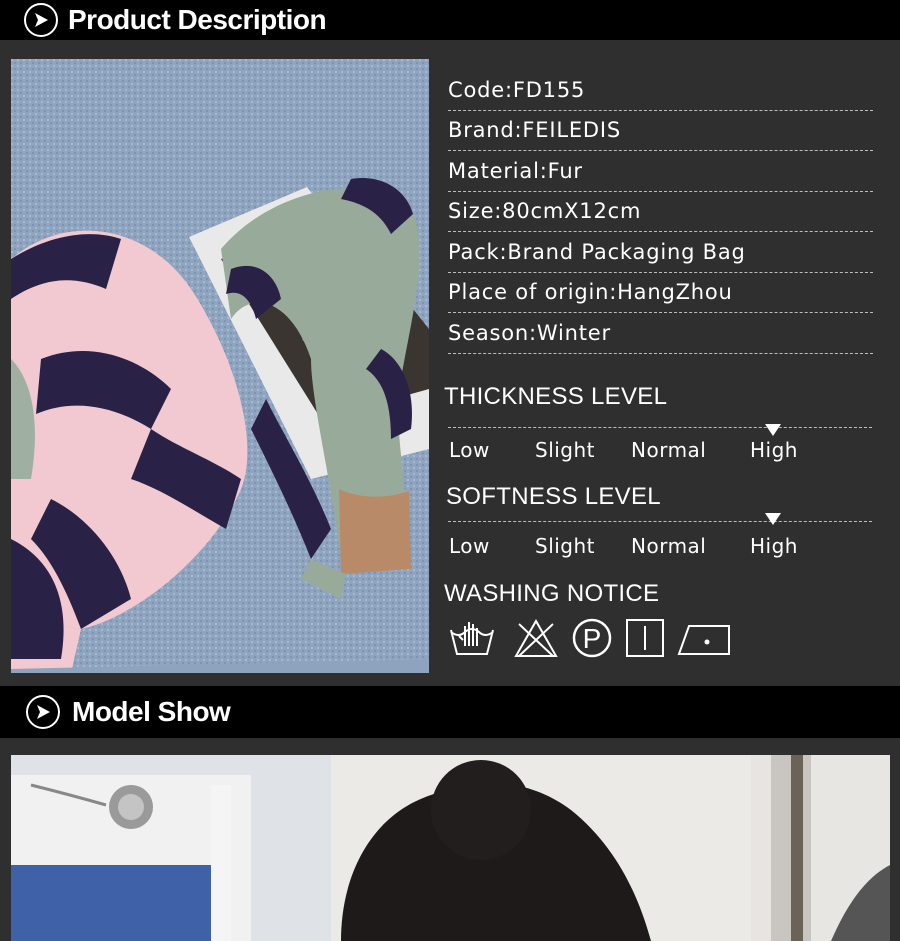  What do you see at coordinates (660, 171) in the screenshot?
I see `spec-material: Material:Fur` at bounding box center [660, 171].